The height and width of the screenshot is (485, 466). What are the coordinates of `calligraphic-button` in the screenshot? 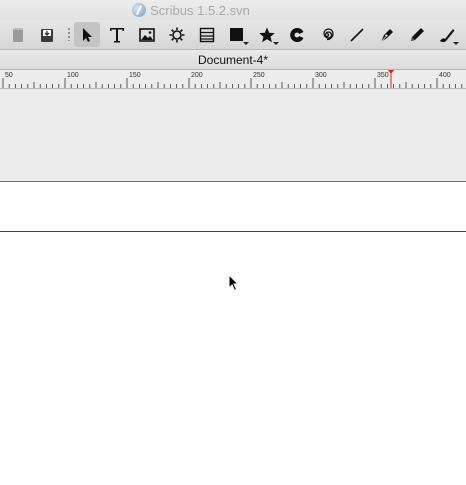 It's located at (447, 34).